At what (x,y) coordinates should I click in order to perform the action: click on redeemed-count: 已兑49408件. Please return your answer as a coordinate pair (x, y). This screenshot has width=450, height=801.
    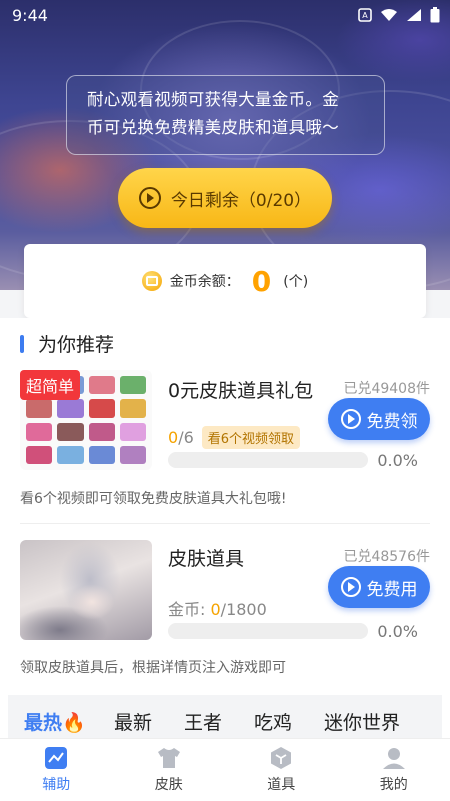
    Looking at the image, I should click on (386, 389).